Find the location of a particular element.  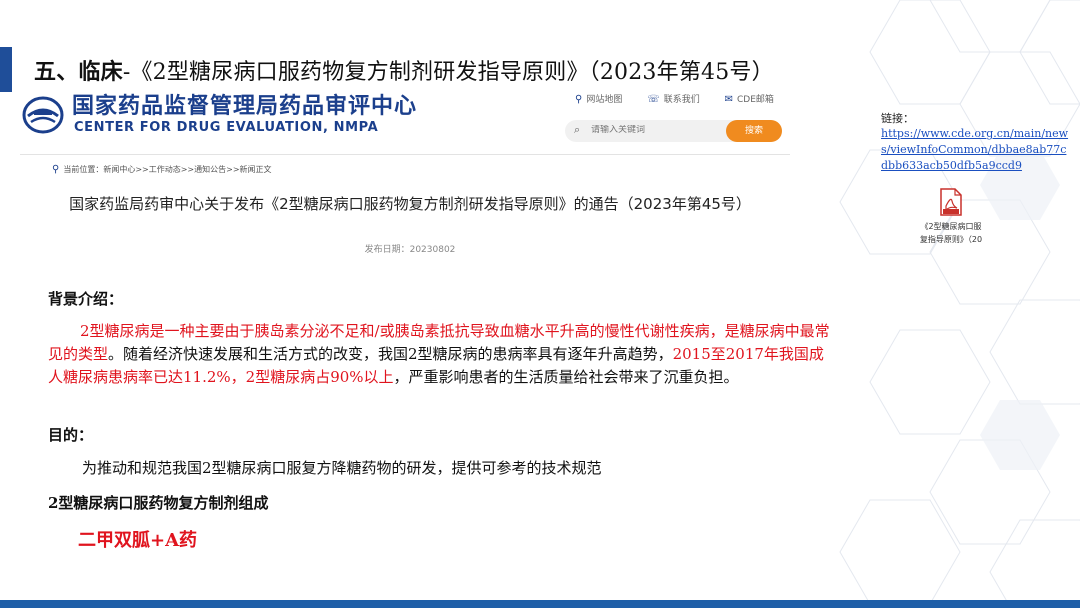

org-name-cn: 国家药品监督管理局药品审评中心 is located at coordinates (245, 106).